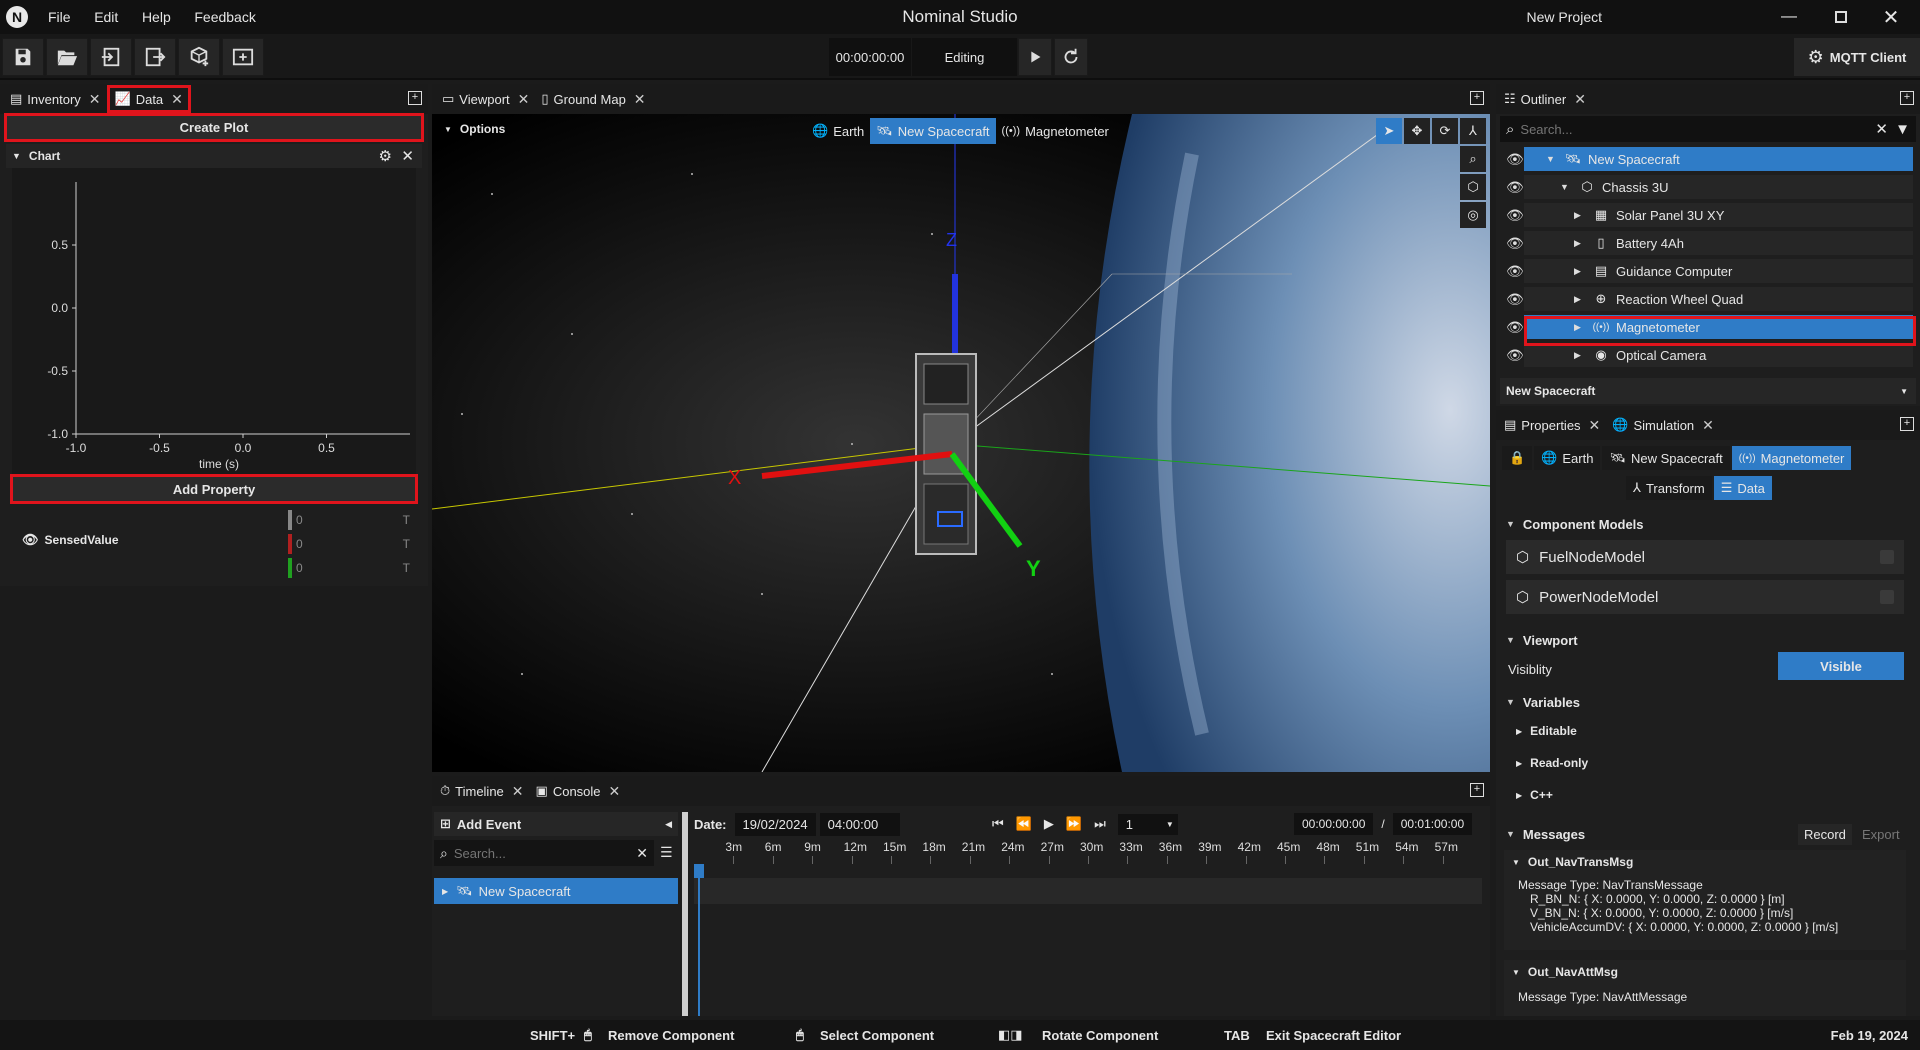  What do you see at coordinates (1708, 391) in the screenshot?
I see `scene-selector: New Spacecraft ▼` at bounding box center [1708, 391].